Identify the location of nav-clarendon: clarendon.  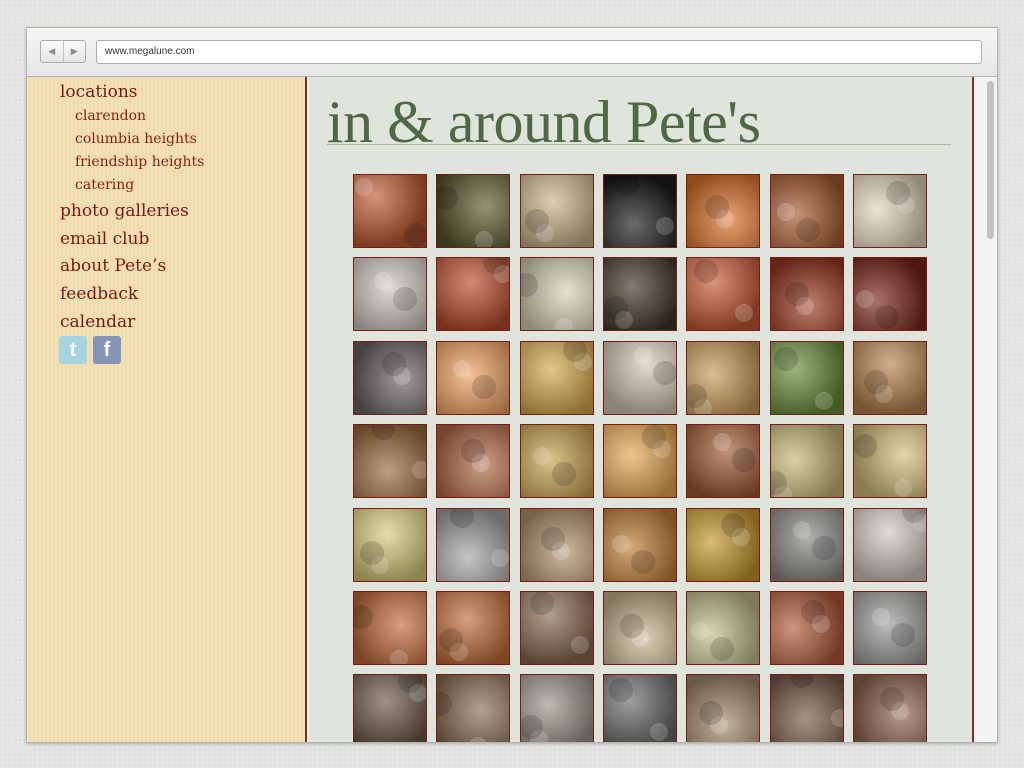
(110, 116).